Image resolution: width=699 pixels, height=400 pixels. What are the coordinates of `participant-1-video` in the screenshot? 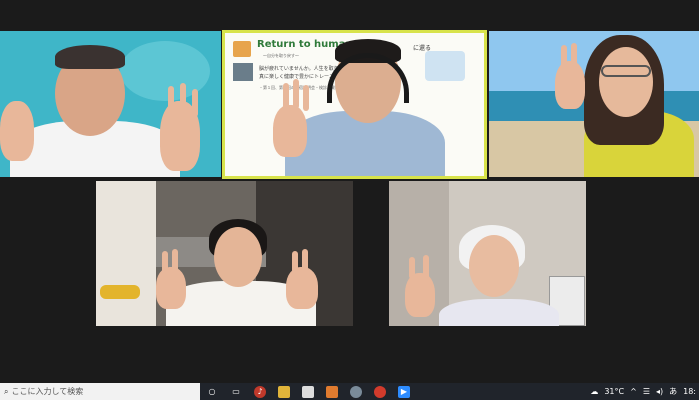 It's located at (110, 104).